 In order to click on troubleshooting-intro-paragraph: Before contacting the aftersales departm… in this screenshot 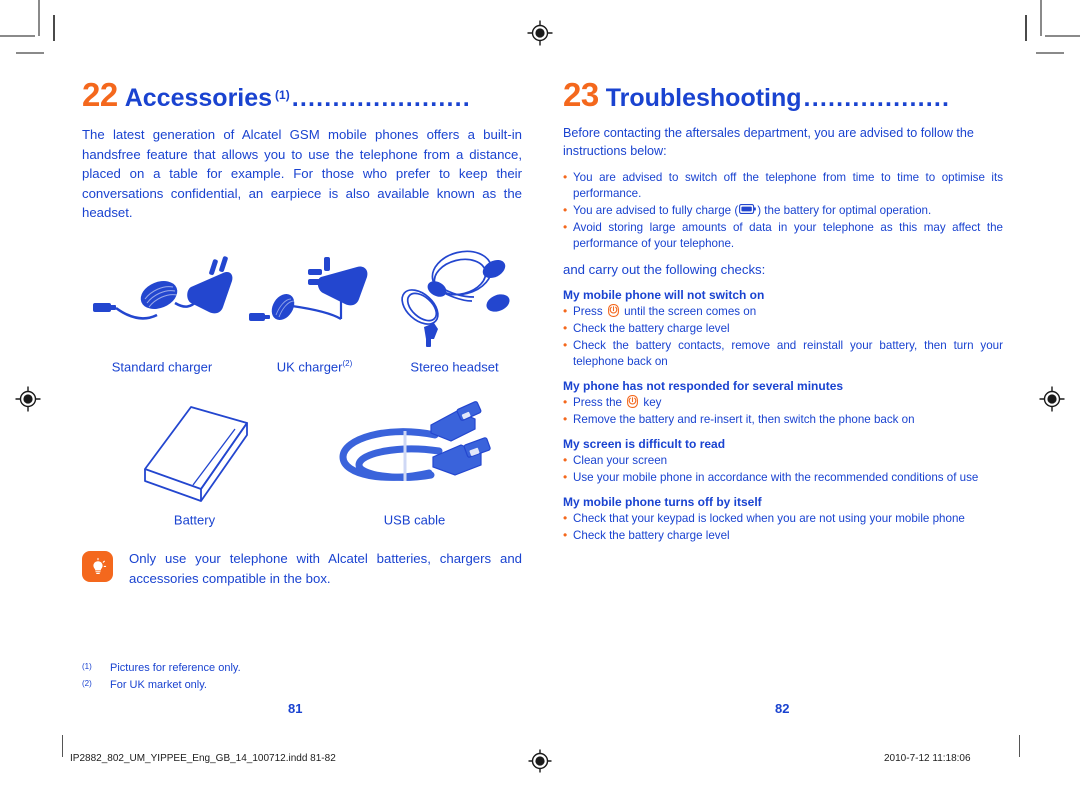, I will do `click(768, 142)`.